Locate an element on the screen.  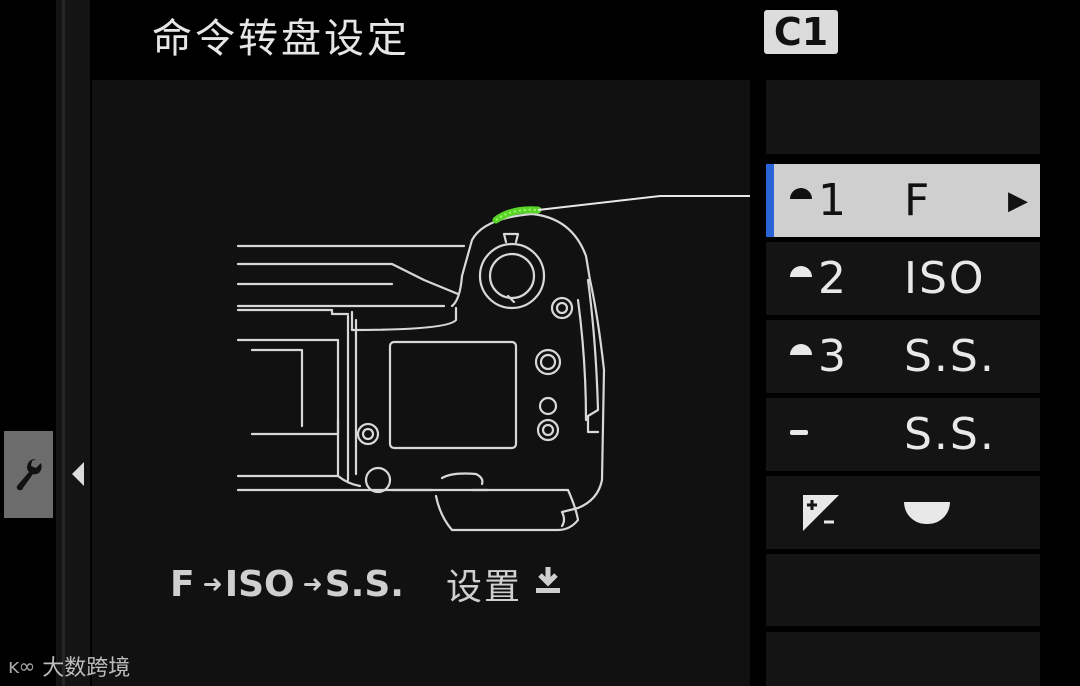
sequence-item-2: ISO is located at coordinates (259, 584).